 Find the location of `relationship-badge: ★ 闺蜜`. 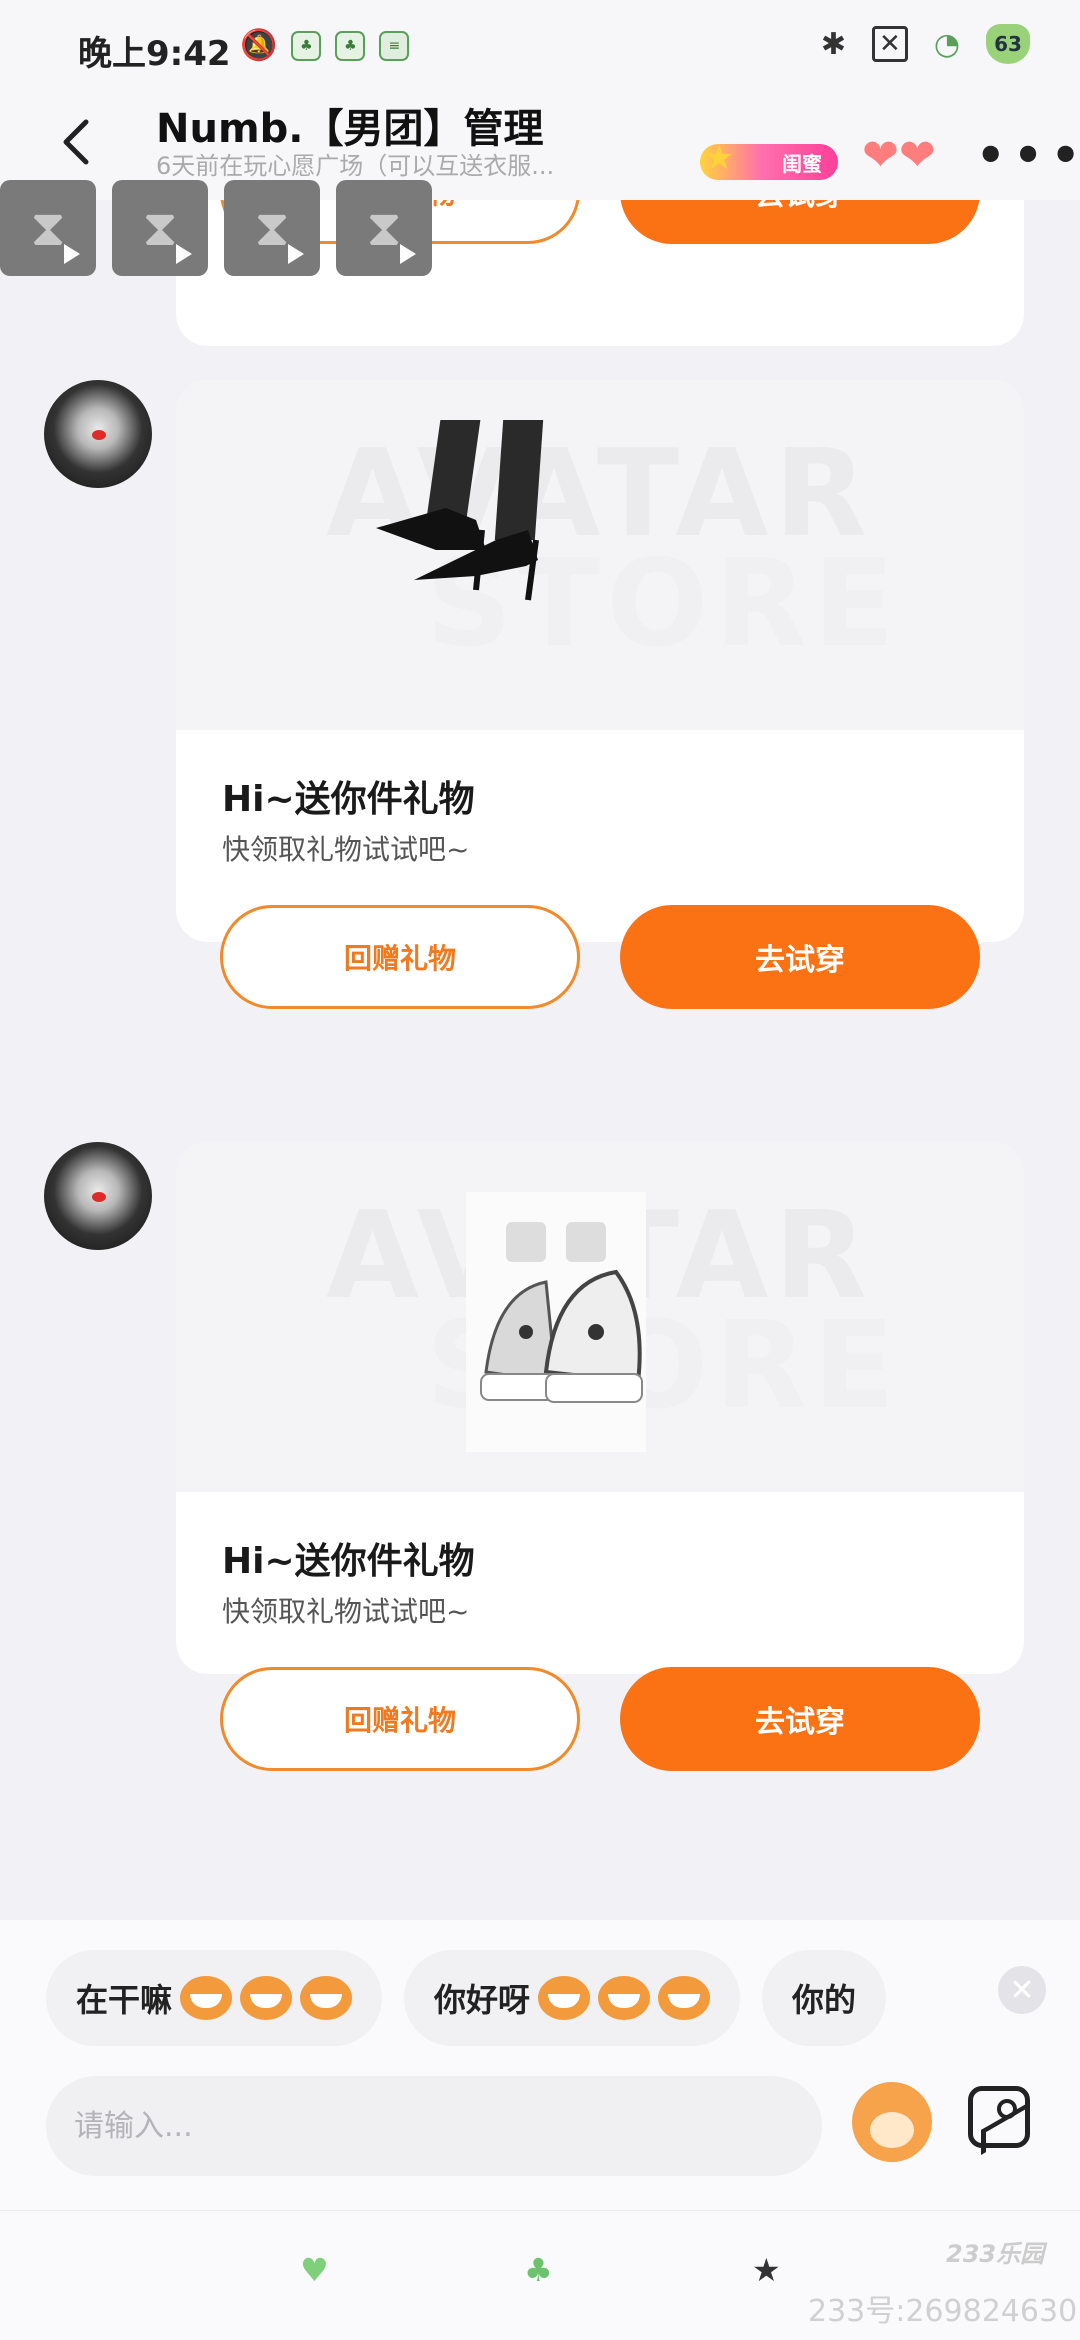

relationship-badge: ★ 闺蜜 is located at coordinates (769, 159).